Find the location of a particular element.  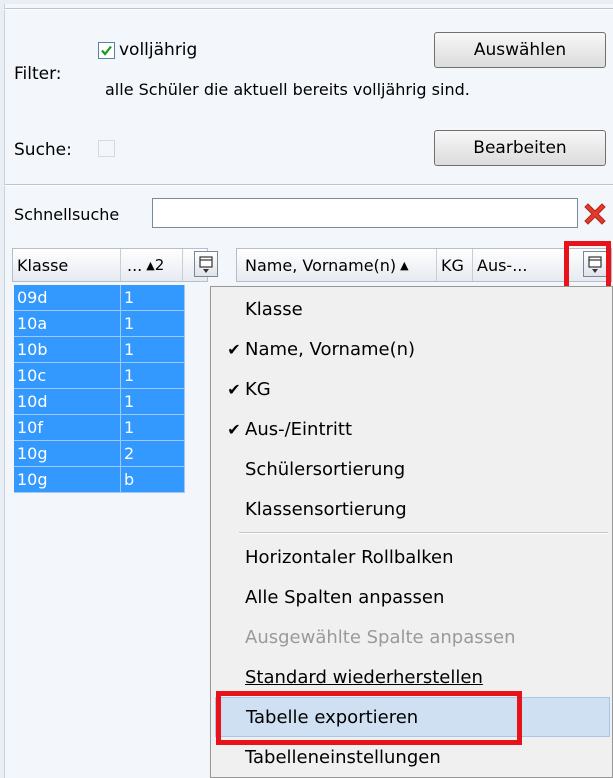

clear-search-icon is located at coordinates (595, 213).